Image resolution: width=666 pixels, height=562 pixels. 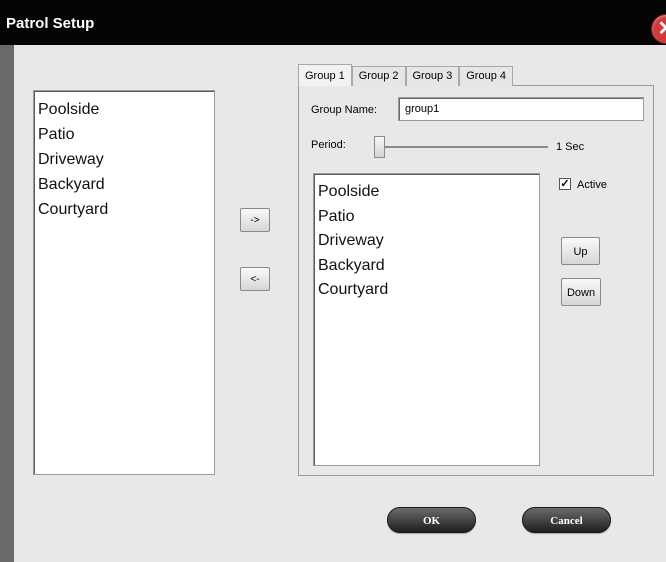 What do you see at coordinates (566, 520) in the screenshot?
I see `cancel-button: Cancel` at bounding box center [566, 520].